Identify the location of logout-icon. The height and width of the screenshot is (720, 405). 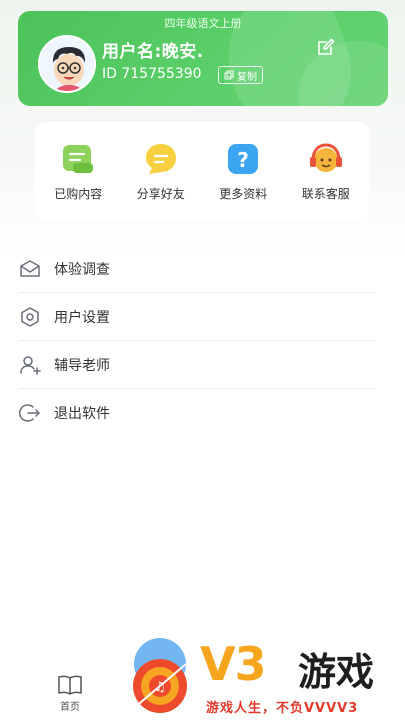
(29, 413).